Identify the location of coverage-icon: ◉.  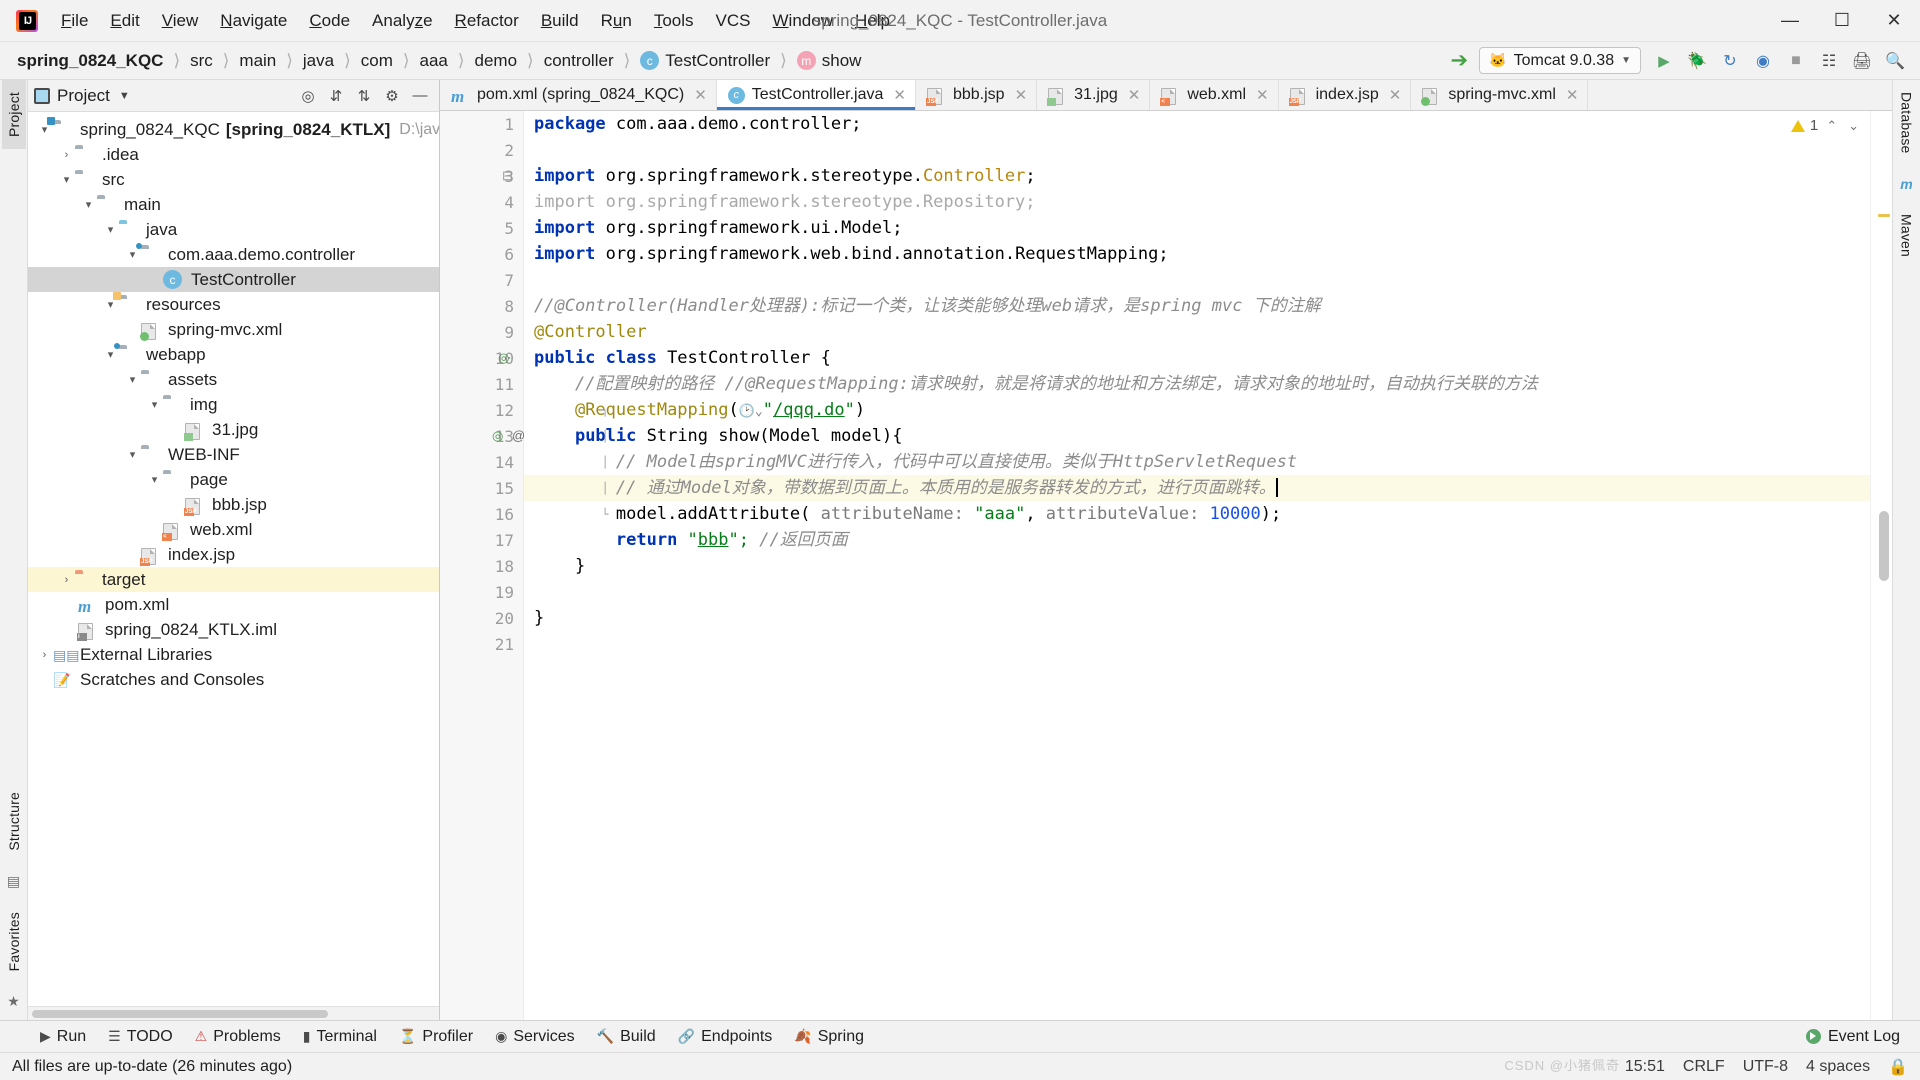
(1763, 61).